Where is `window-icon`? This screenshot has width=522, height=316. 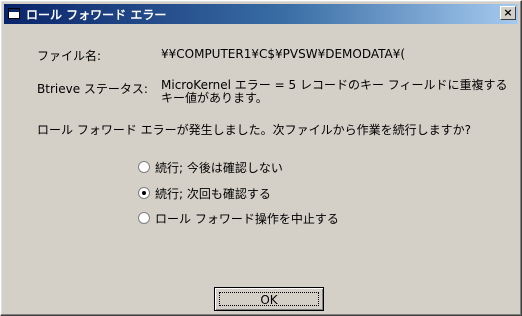
window-icon is located at coordinates (14, 13).